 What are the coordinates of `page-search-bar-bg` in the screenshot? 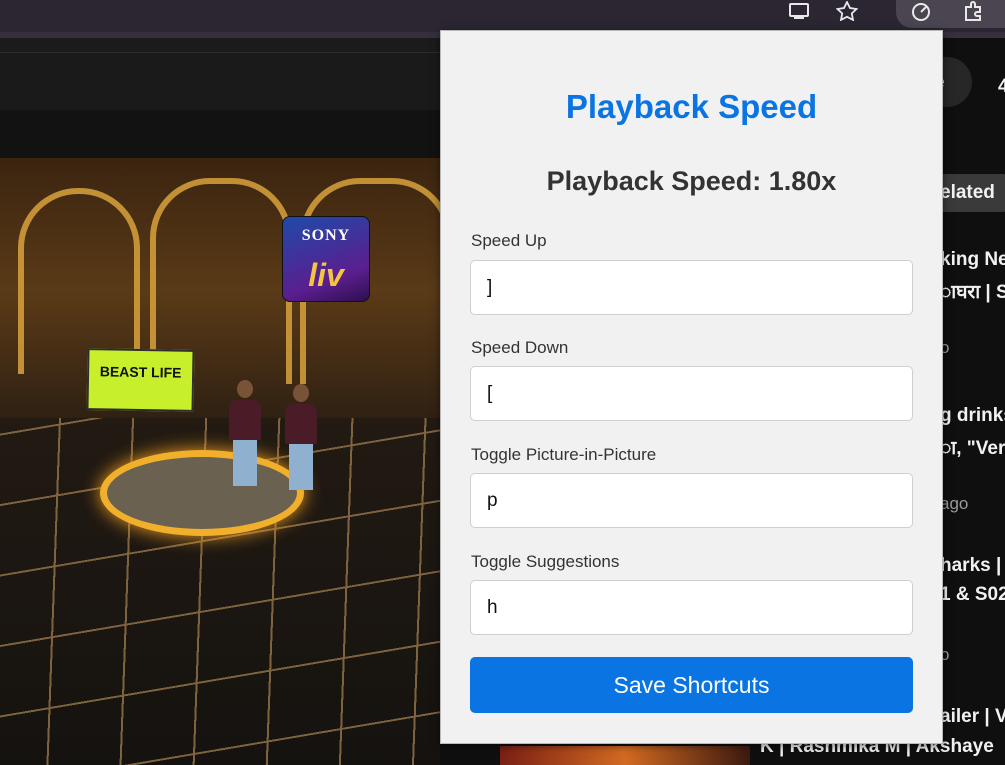 It's located at (220, 82).